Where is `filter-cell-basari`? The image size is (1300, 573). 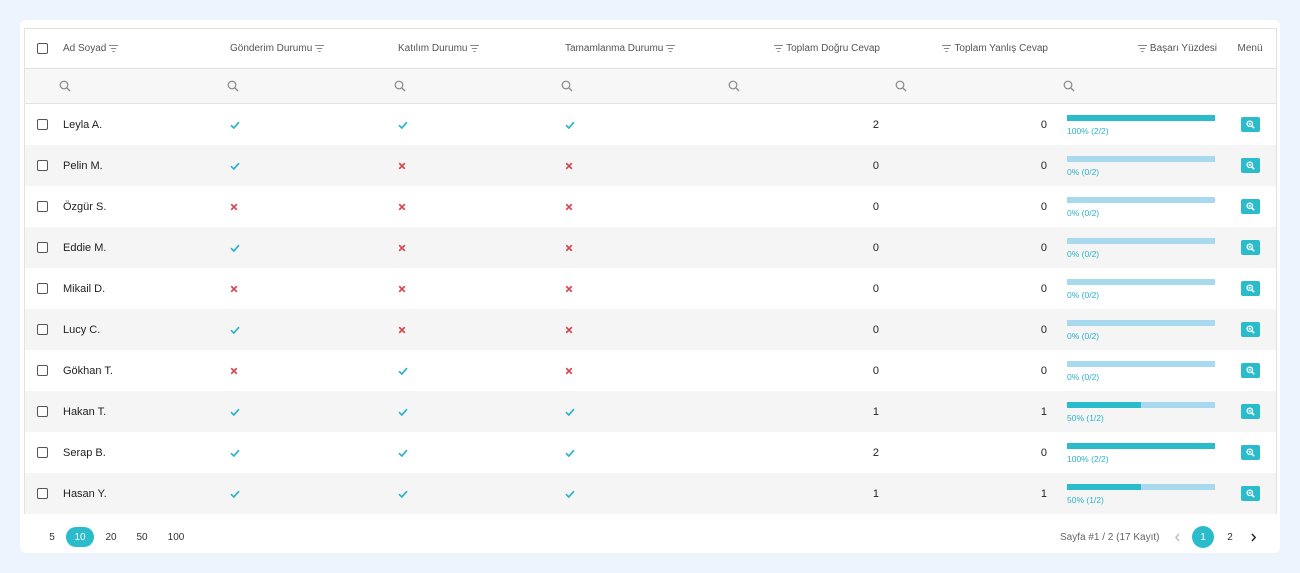 filter-cell-basari is located at coordinates (1138, 86).